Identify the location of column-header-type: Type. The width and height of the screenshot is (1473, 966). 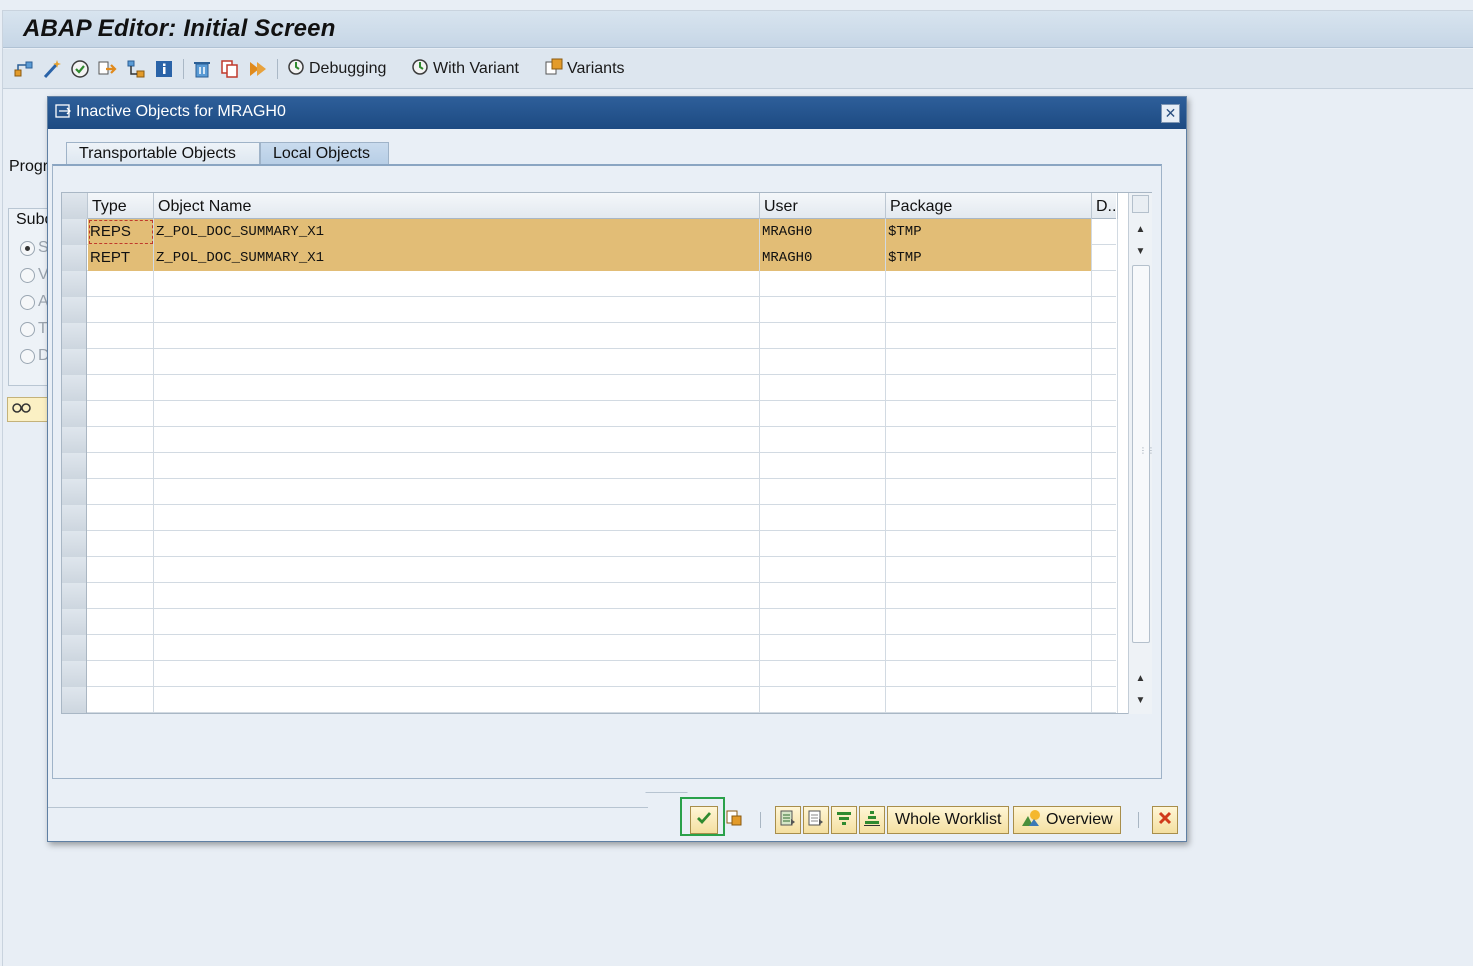
(121, 206).